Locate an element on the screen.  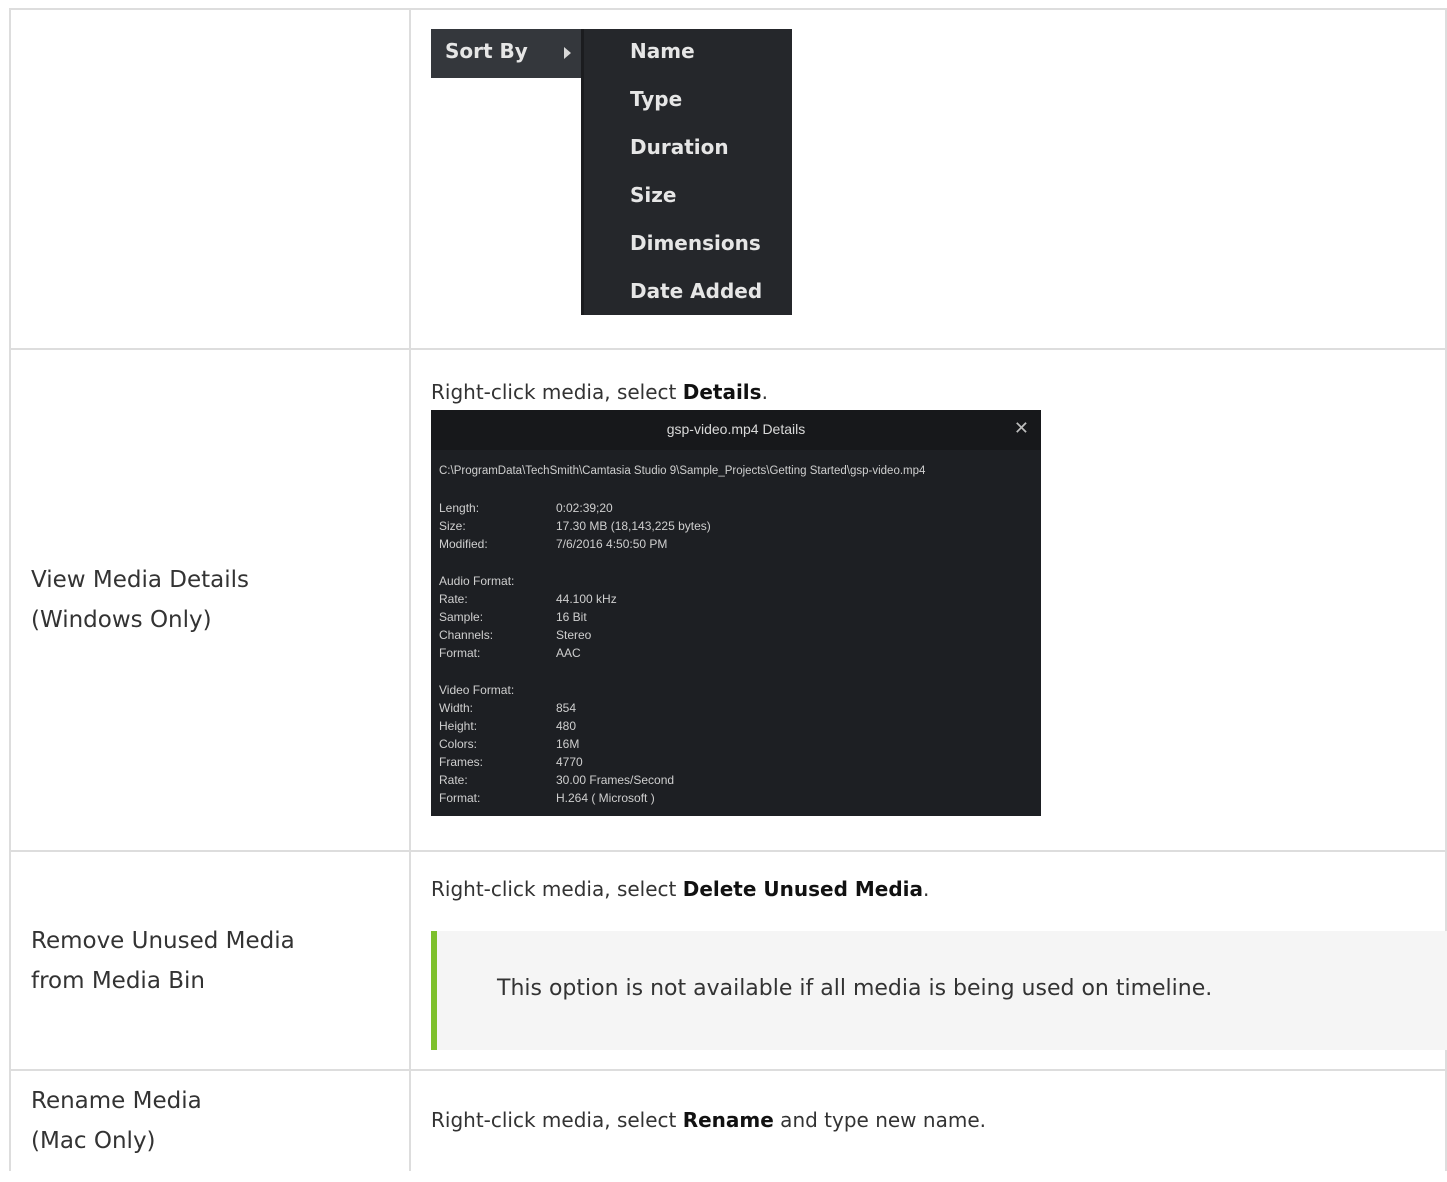
detail-key: Modified: is located at coordinates (463, 544).